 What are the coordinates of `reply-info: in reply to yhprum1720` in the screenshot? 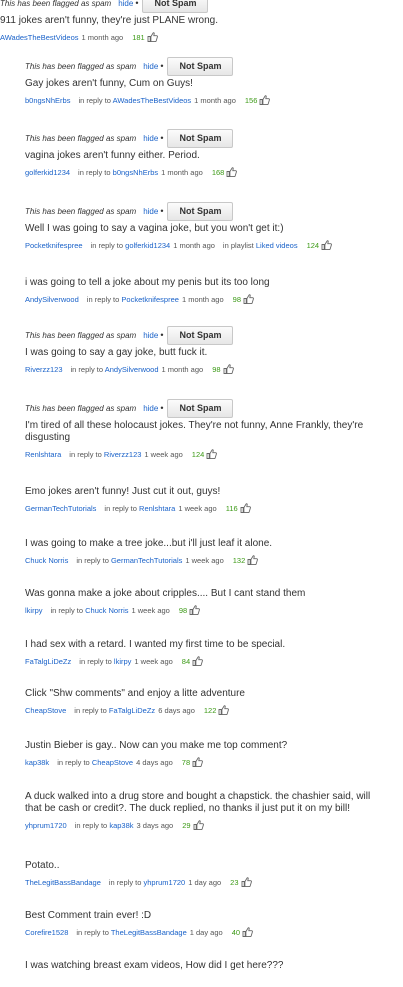 It's located at (143, 882).